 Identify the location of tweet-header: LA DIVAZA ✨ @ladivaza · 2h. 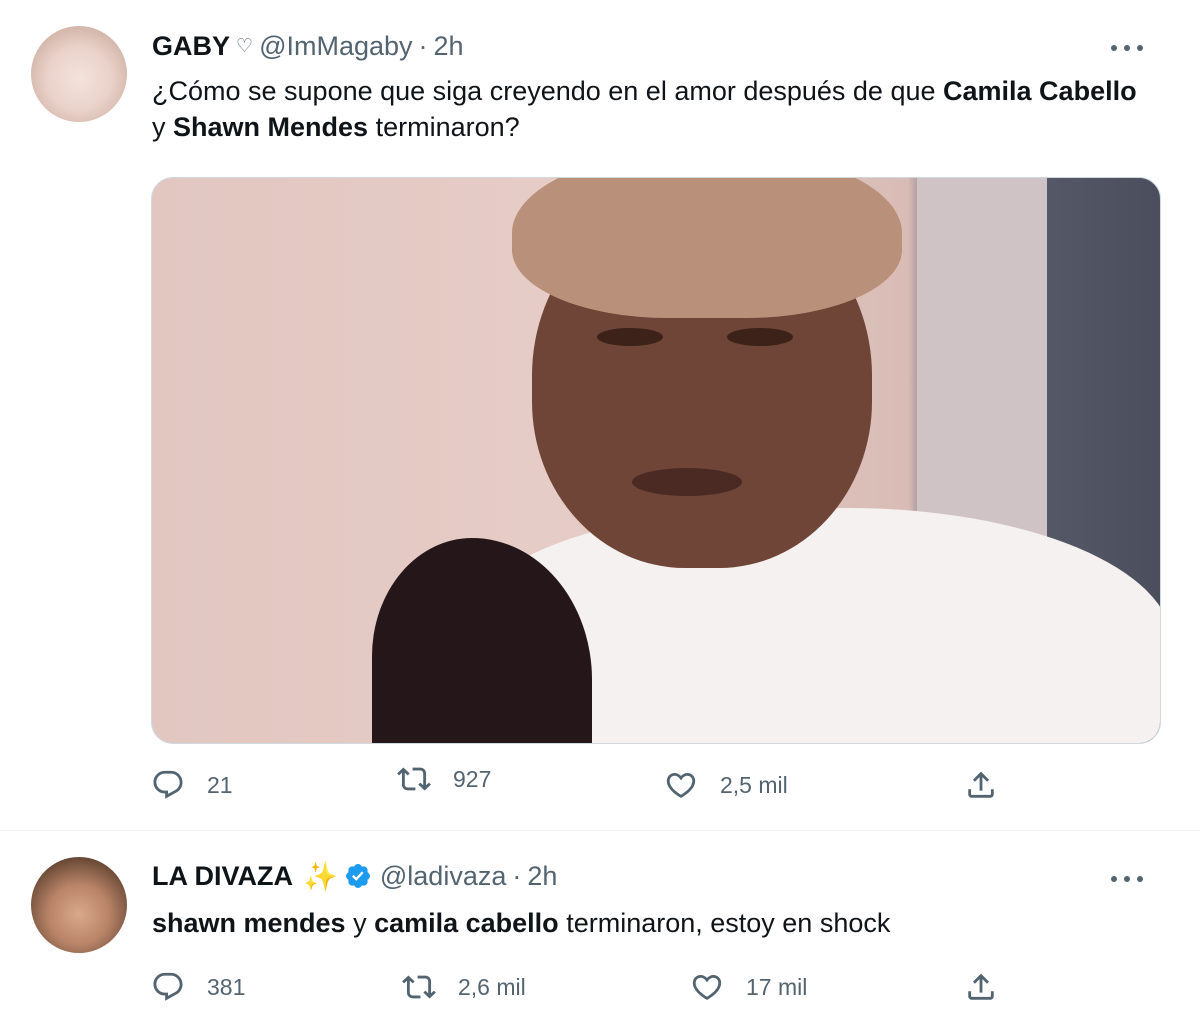
(354, 876).